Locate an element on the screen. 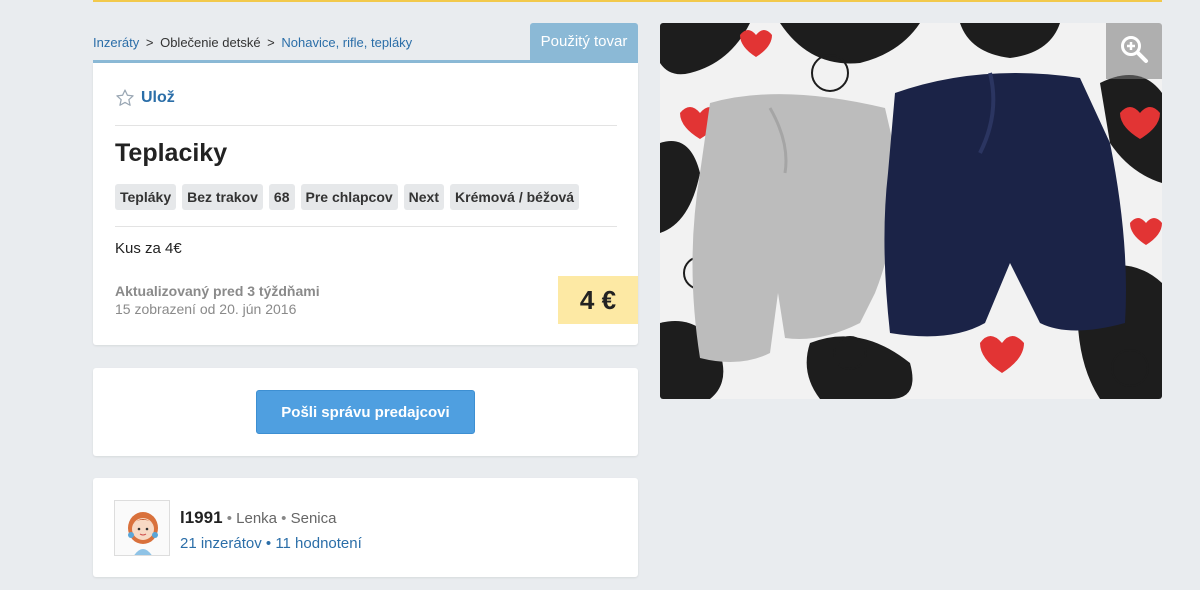 This screenshot has width=1200, height=590. updated-time: Aktualizovaný pred 3 týždňami is located at coordinates (217, 291).